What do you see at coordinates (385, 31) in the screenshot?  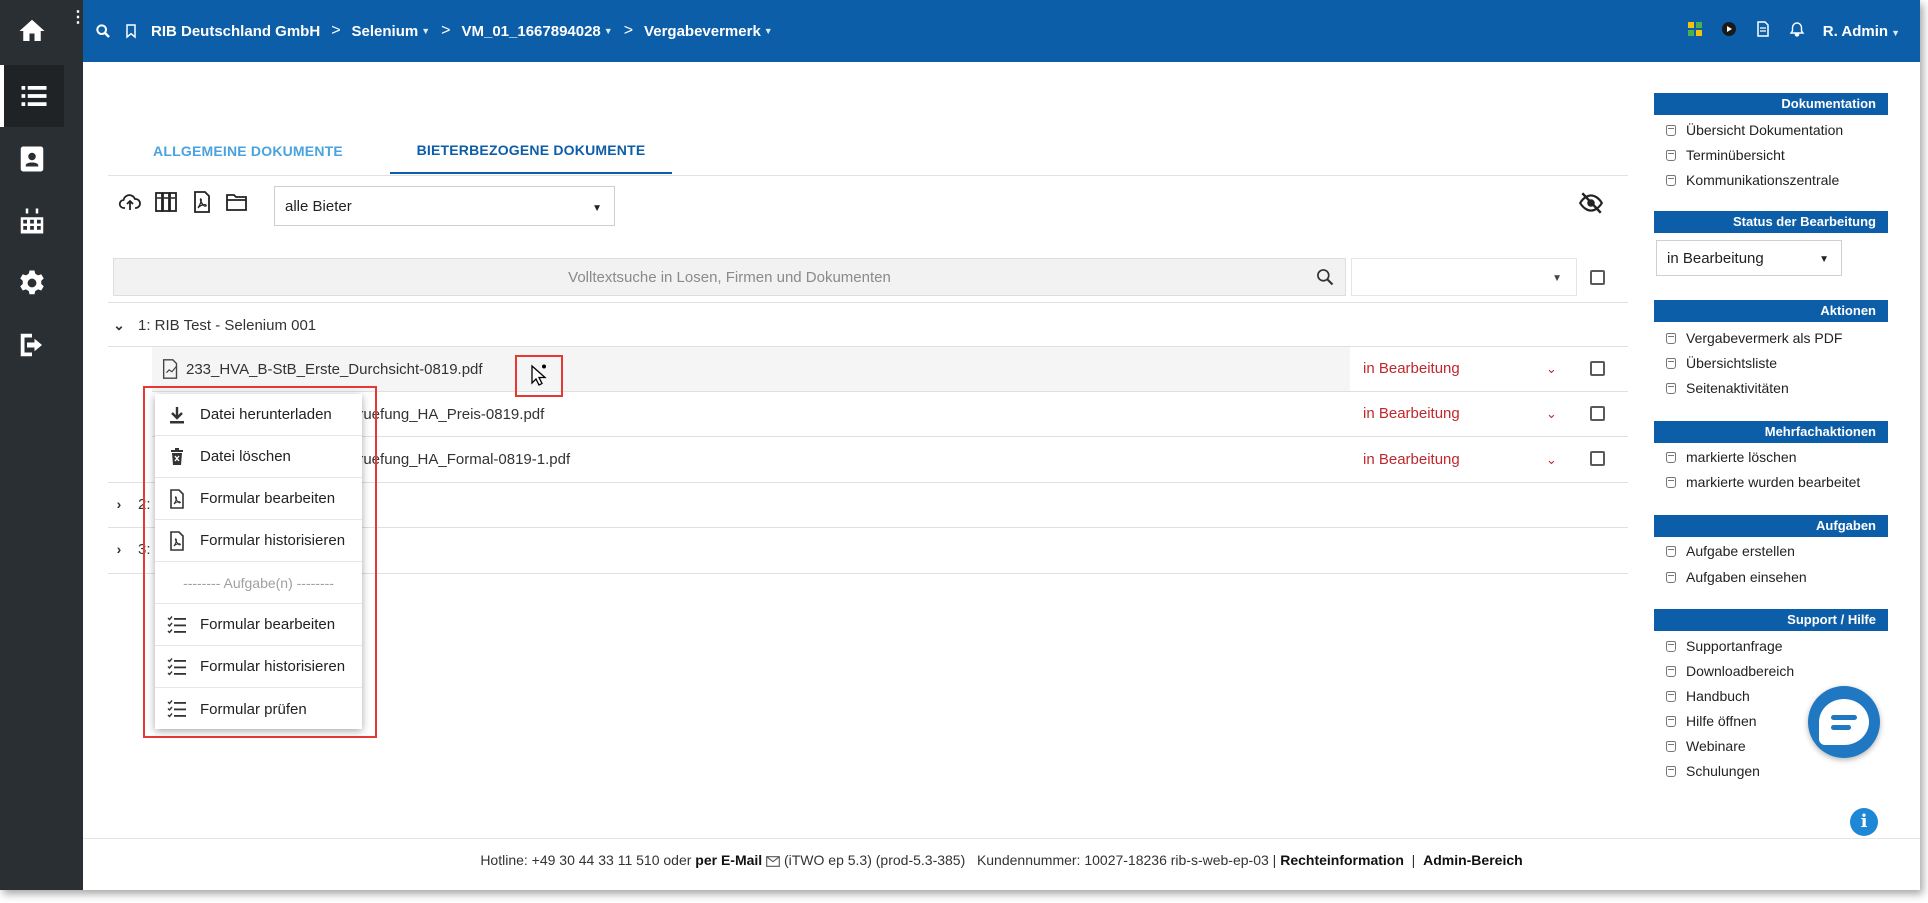 I see `breadcrumb-project-label: Selenium` at bounding box center [385, 31].